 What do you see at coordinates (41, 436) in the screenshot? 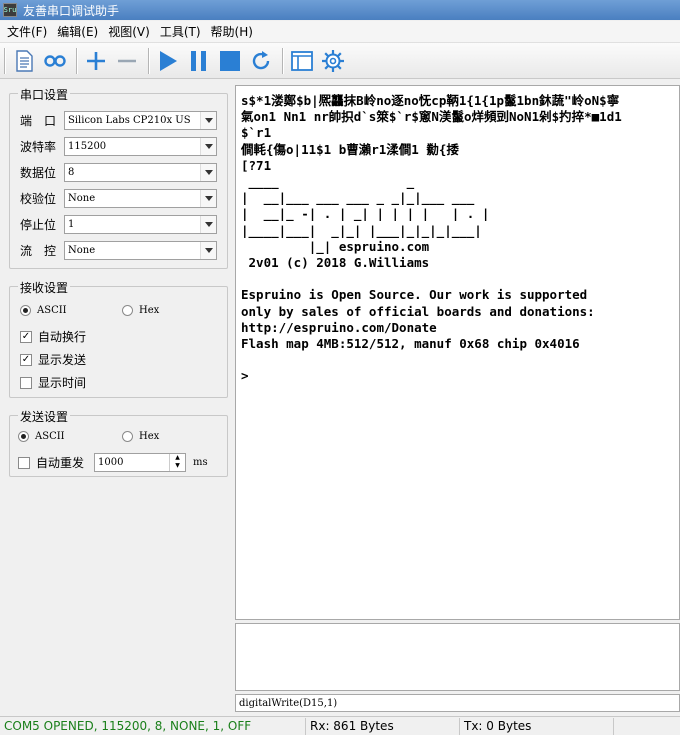
I see `send-ascii-option: ASCII` at bounding box center [41, 436].